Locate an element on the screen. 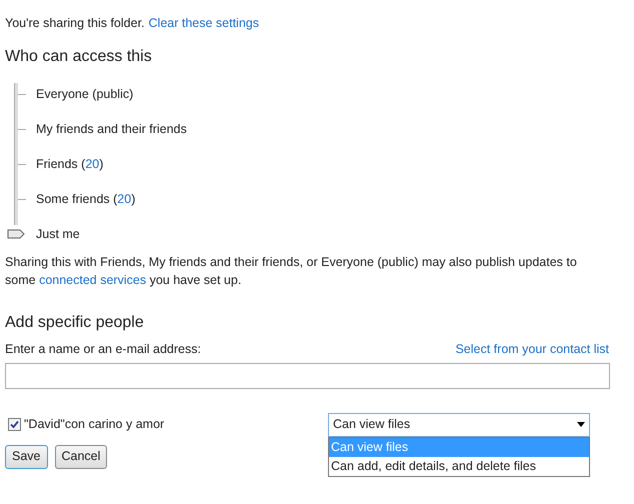  clear-settings-link: Clear these settings is located at coordinates (203, 23).